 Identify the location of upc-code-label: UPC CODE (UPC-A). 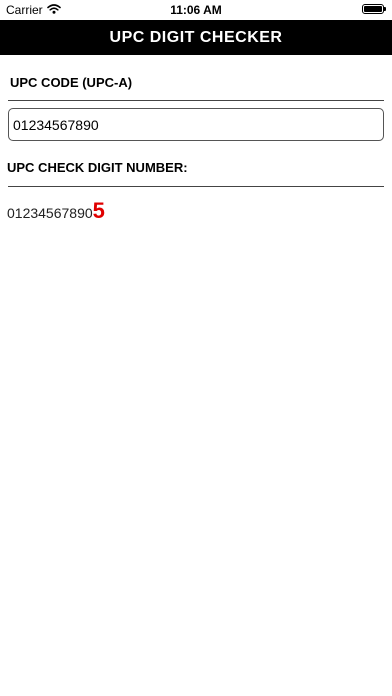
(71, 82).